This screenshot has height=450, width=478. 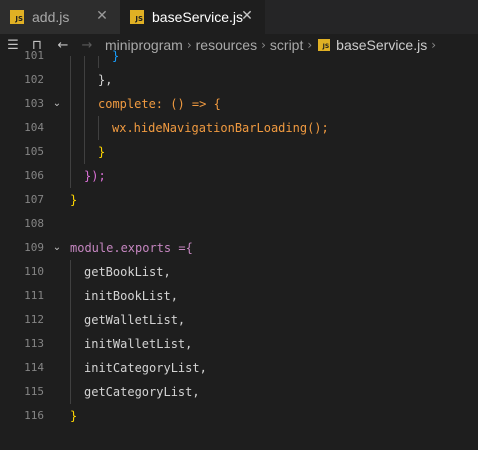 What do you see at coordinates (127, 272) in the screenshot?
I see `code-text: getBookList,` at bounding box center [127, 272].